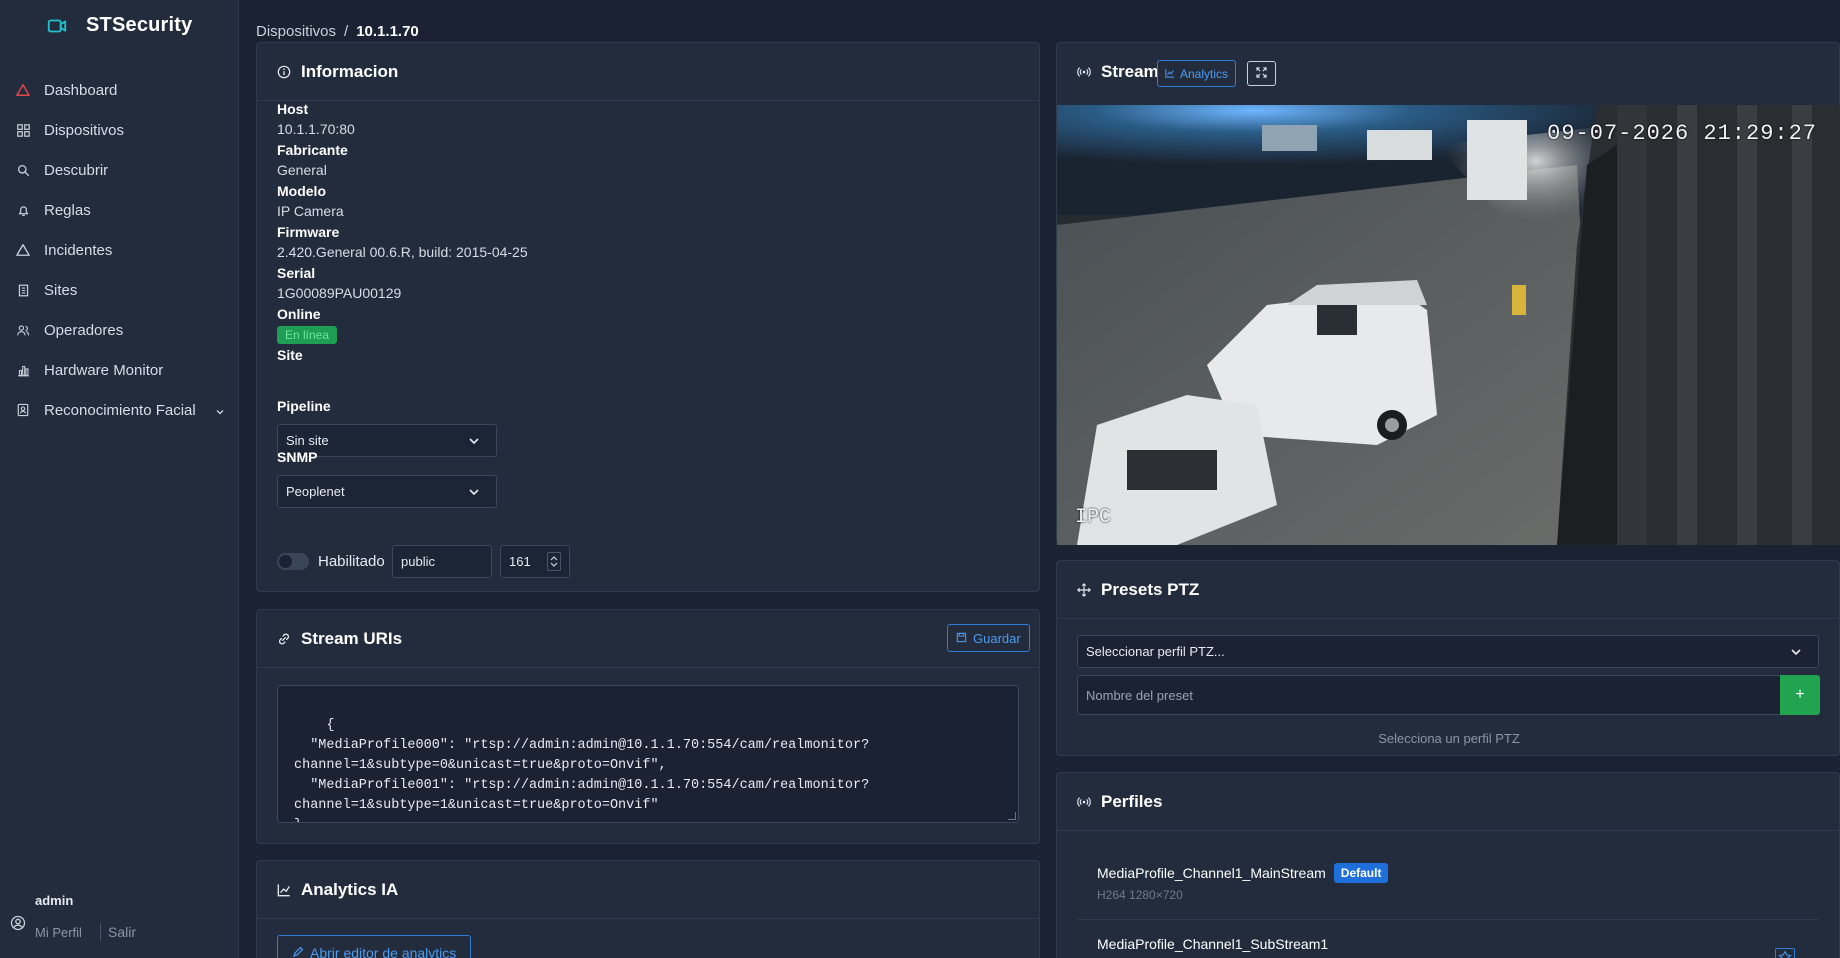 The height and width of the screenshot is (958, 1840). I want to click on sidebar-item-hardware-monitor: Hardware Monitor, so click(119, 370).